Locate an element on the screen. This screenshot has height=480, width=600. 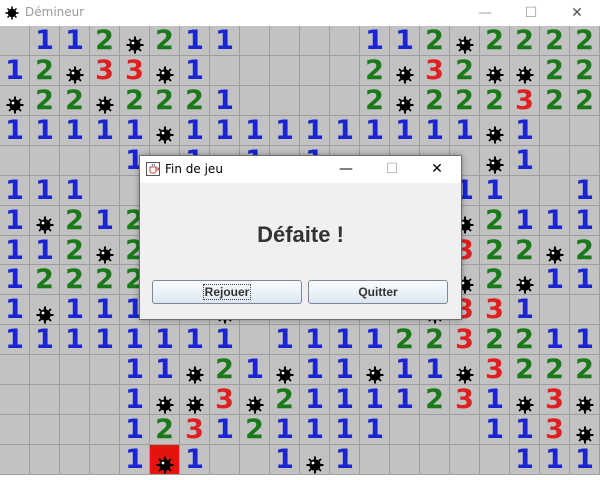
dialog-close-button: ✕ is located at coordinates (437, 169).